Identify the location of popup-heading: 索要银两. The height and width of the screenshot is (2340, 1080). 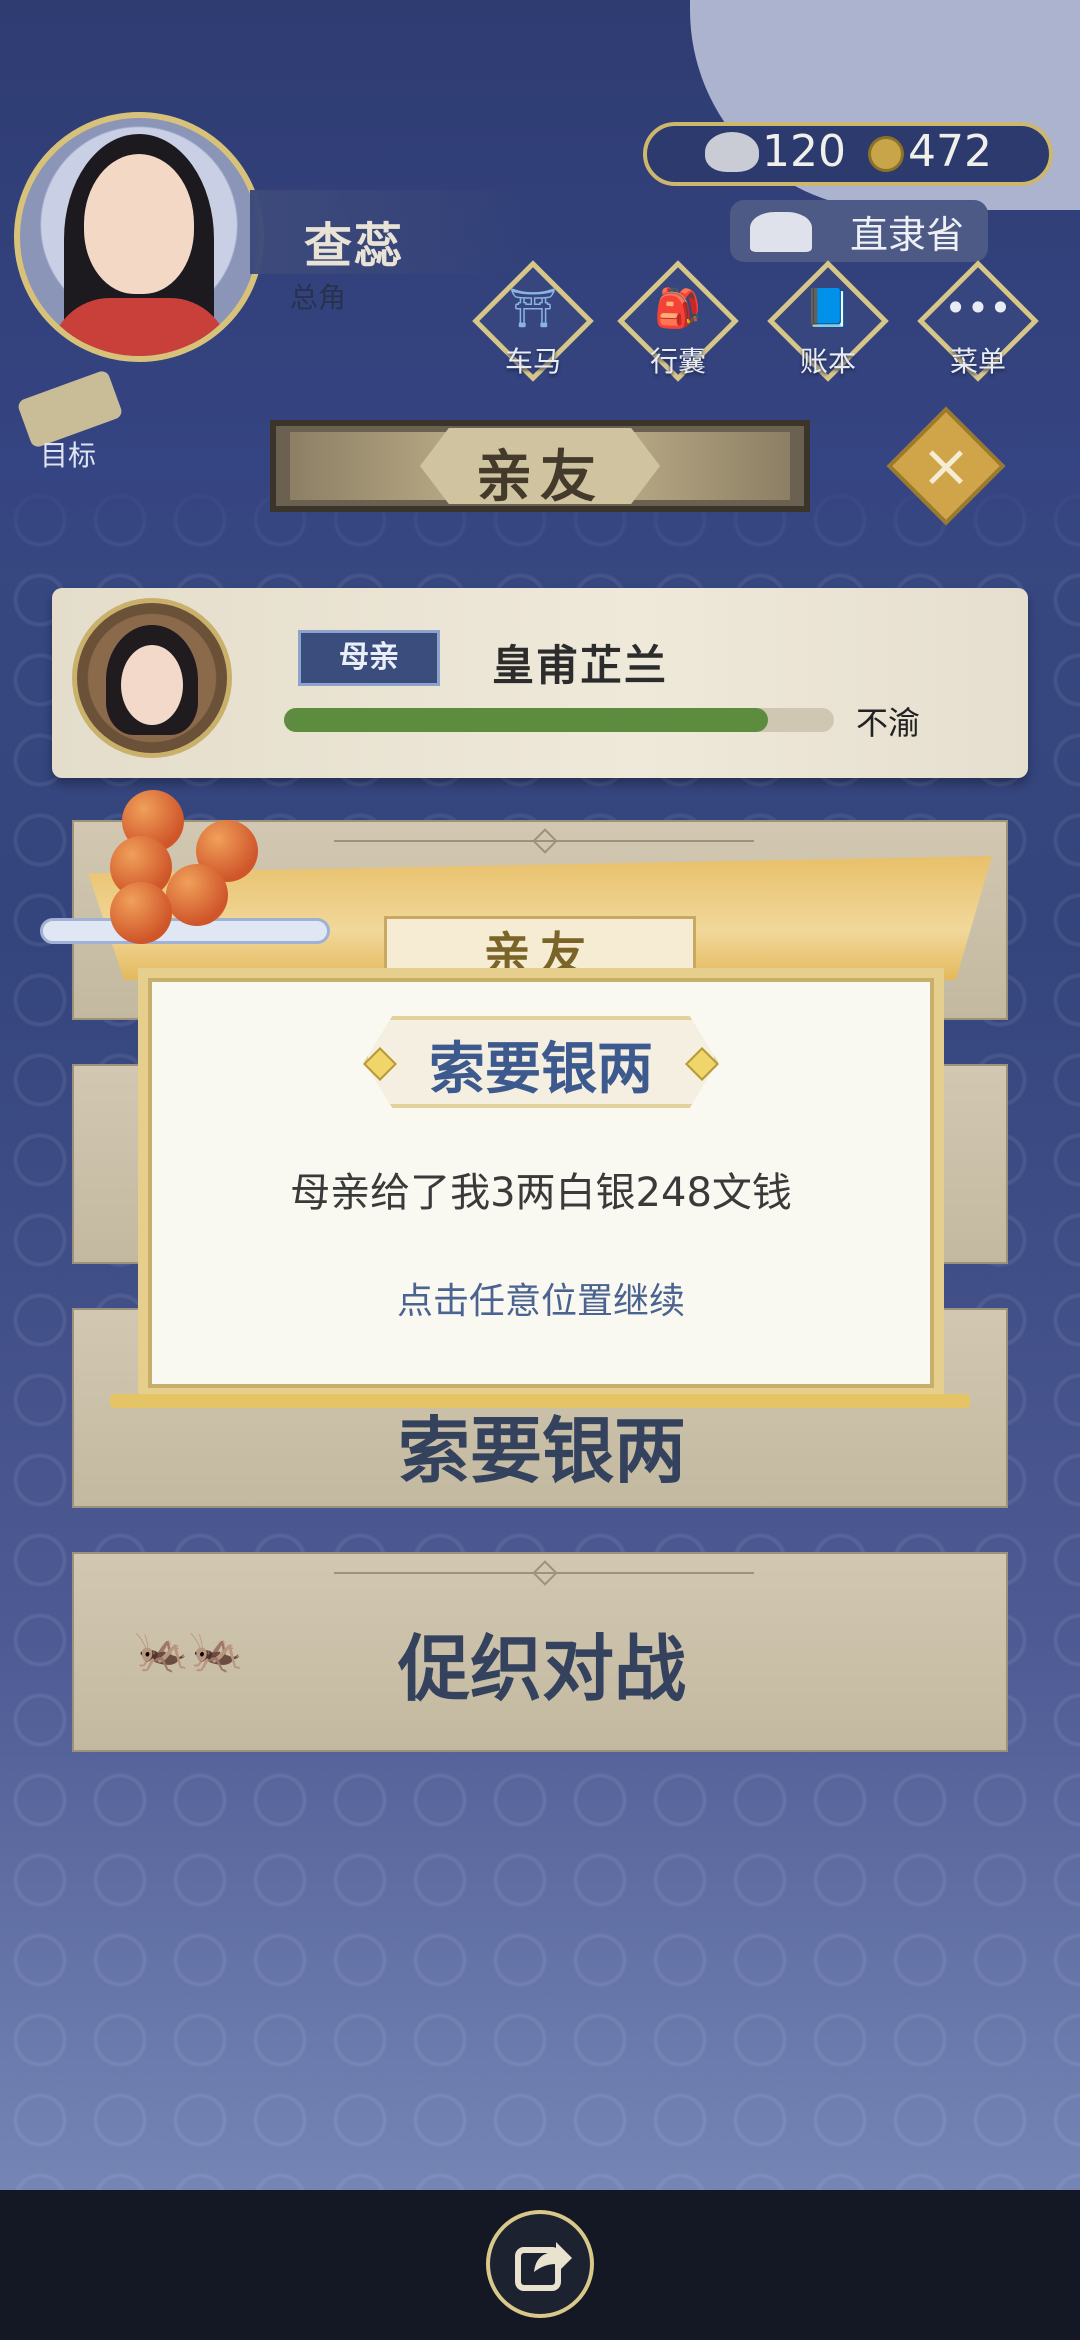
(541, 1069).